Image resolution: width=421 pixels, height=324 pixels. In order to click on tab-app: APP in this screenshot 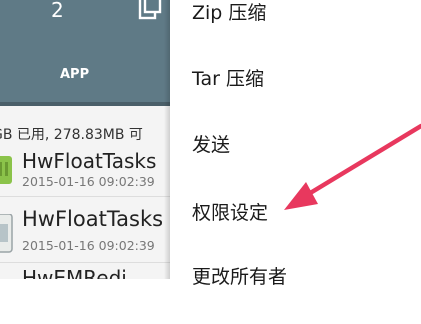, I will do `click(74, 74)`.